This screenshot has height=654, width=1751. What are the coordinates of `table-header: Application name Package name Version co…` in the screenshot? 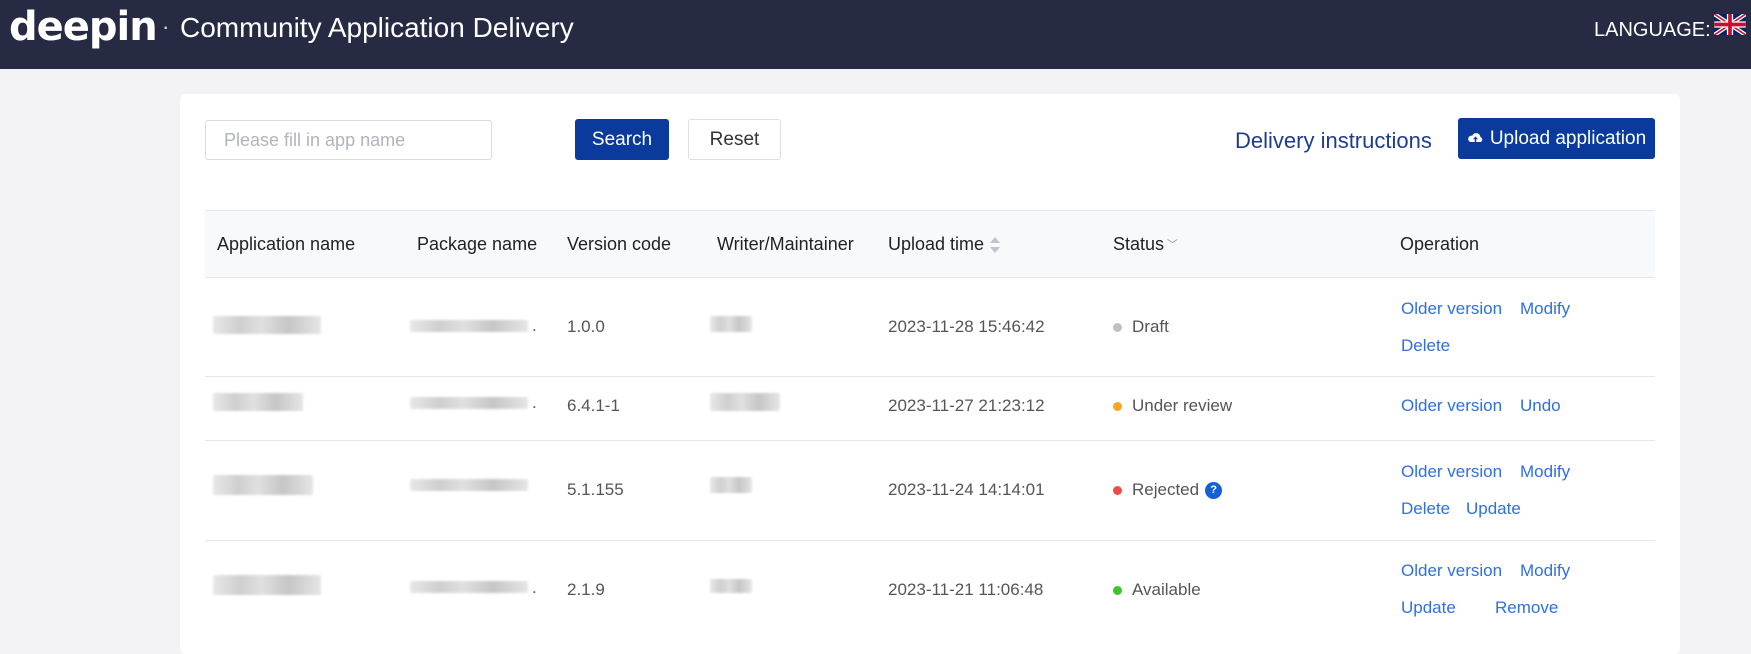 It's located at (930, 244).